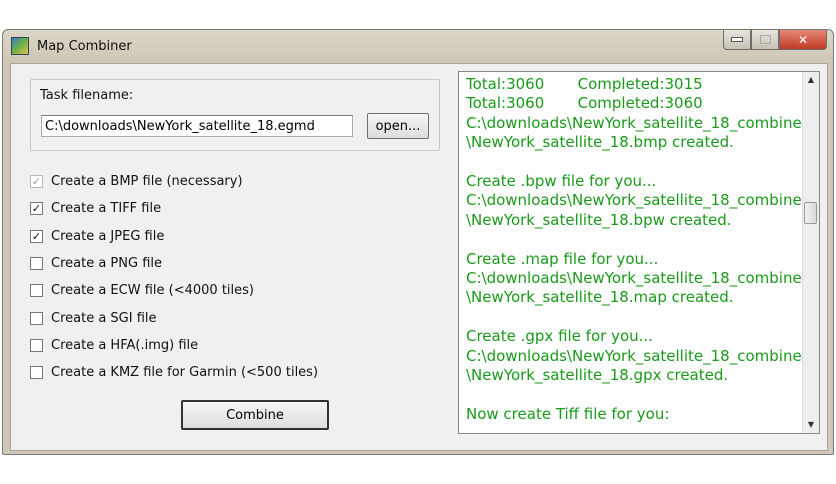 The height and width of the screenshot is (484, 836). What do you see at coordinates (197, 126) in the screenshot?
I see `task-filename-input: C:\downloads\NewYork_satellite_18.egmd` at bounding box center [197, 126].